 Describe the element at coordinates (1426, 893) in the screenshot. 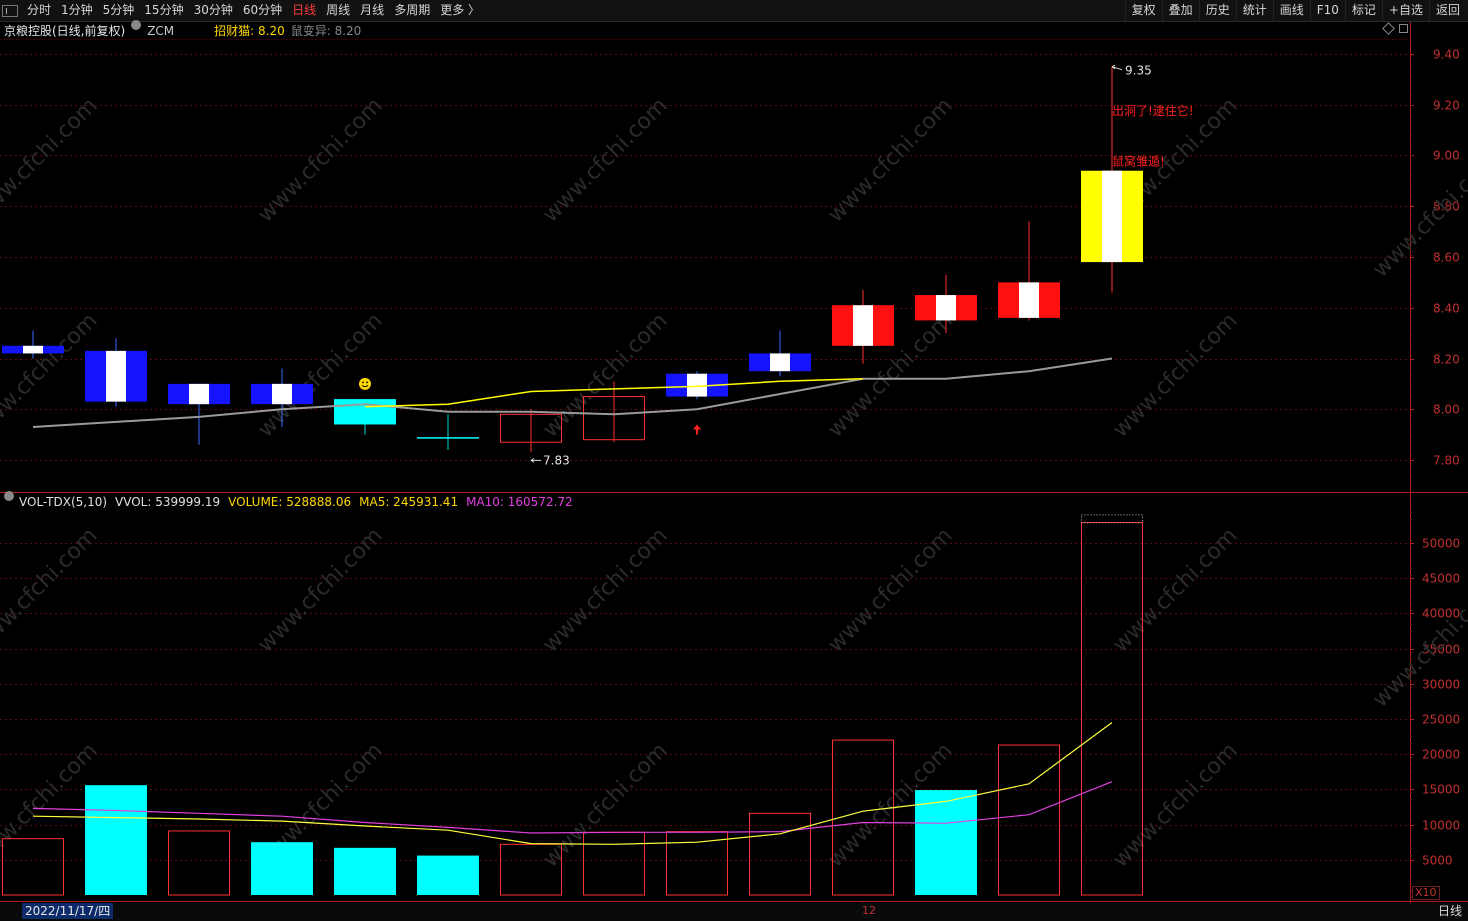

I see `volume-multiplier: X10` at that location.